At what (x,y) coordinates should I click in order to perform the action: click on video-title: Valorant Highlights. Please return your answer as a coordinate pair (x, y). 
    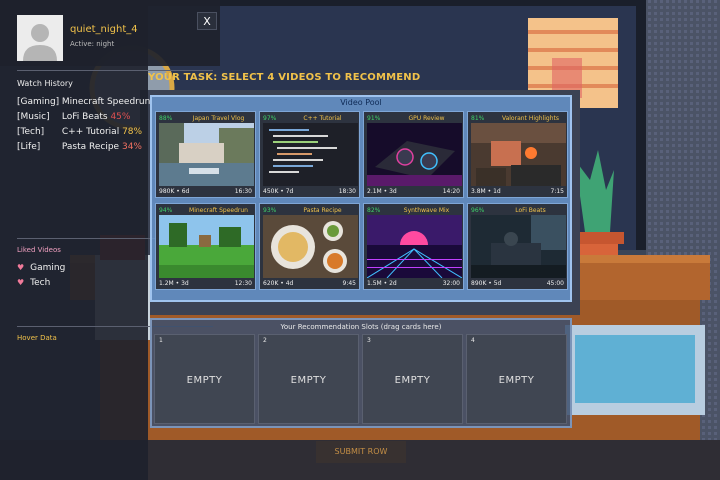
    Looking at the image, I should click on (530, 118).